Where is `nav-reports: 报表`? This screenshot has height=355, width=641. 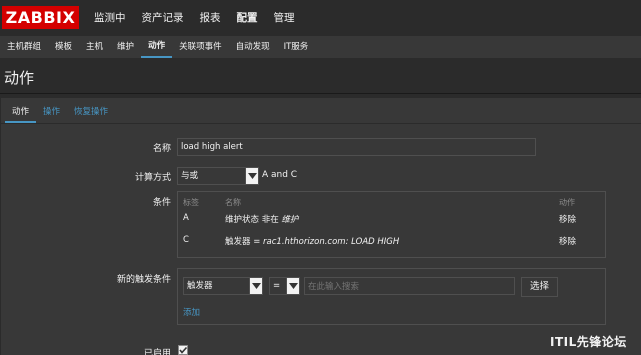 nav-reports: 报表 is located at coordinates (210, 18).